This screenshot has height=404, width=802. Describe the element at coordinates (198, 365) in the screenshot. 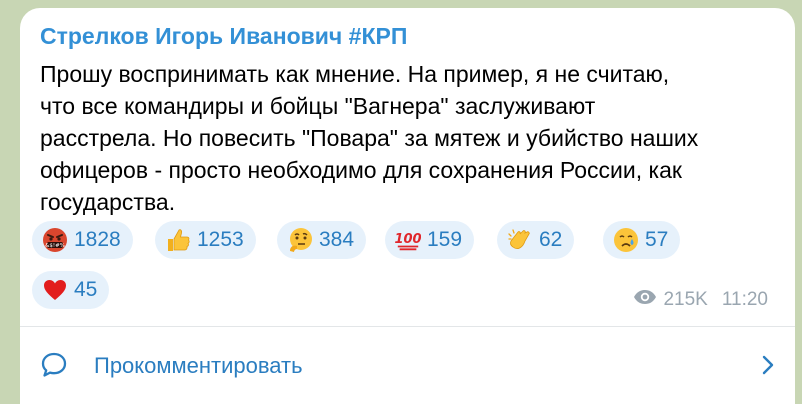

I see `comment-label: Прокомментировать` at that location.